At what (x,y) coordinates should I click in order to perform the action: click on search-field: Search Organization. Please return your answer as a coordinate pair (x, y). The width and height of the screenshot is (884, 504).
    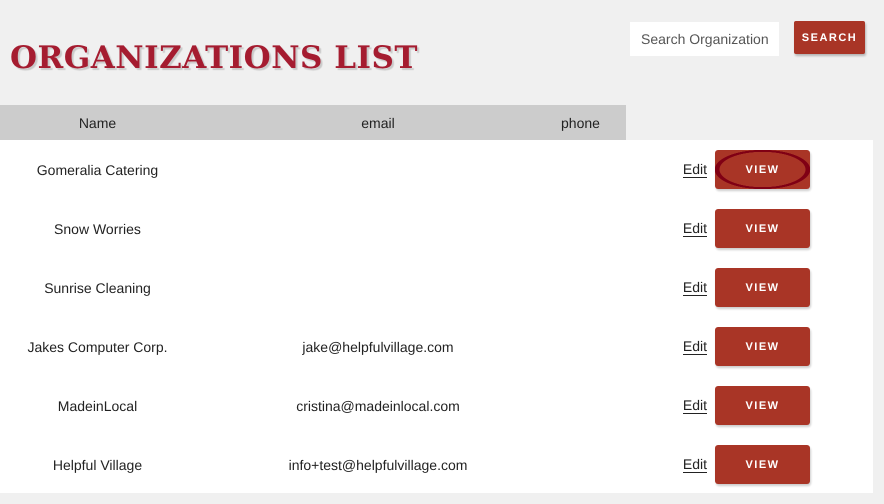
    Looking at the image, I should click on (704, 39).